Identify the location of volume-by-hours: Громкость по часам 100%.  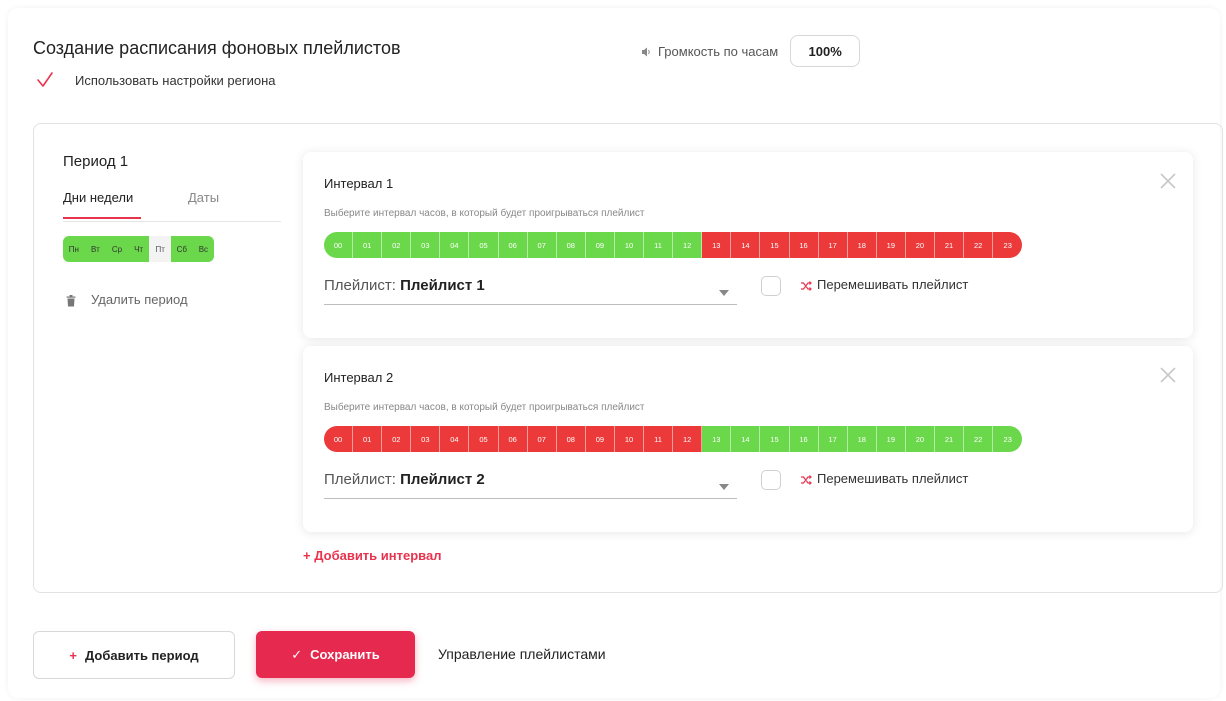
(750, 51).